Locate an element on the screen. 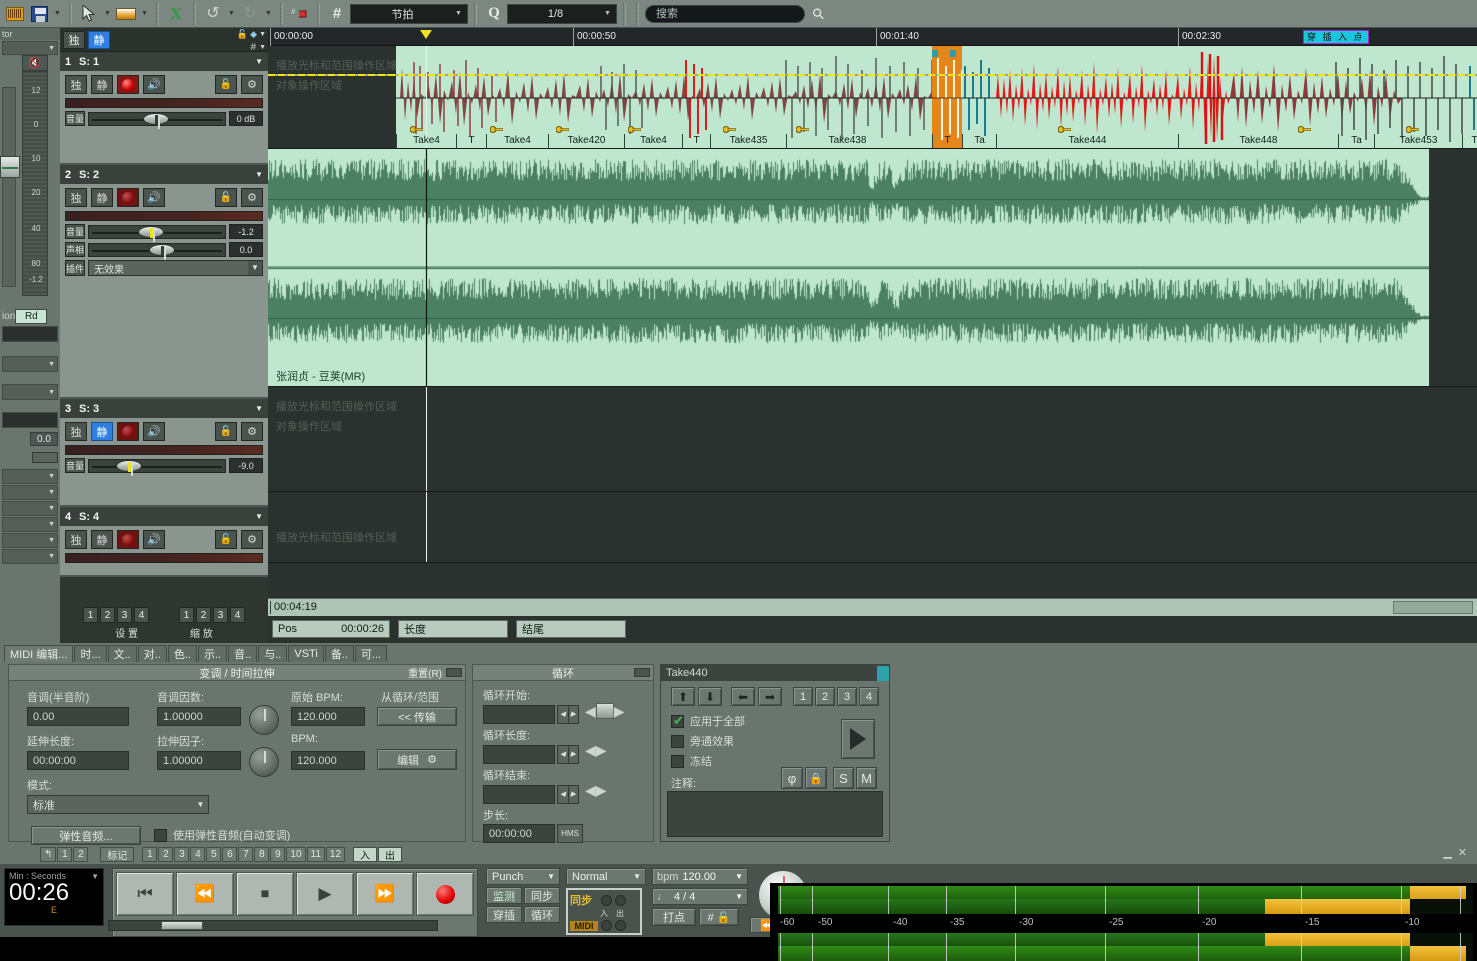 This screenshot has width=1477, height=961. loop-length-nudge: ◀ ▶ is located at coordinates (596, 750).